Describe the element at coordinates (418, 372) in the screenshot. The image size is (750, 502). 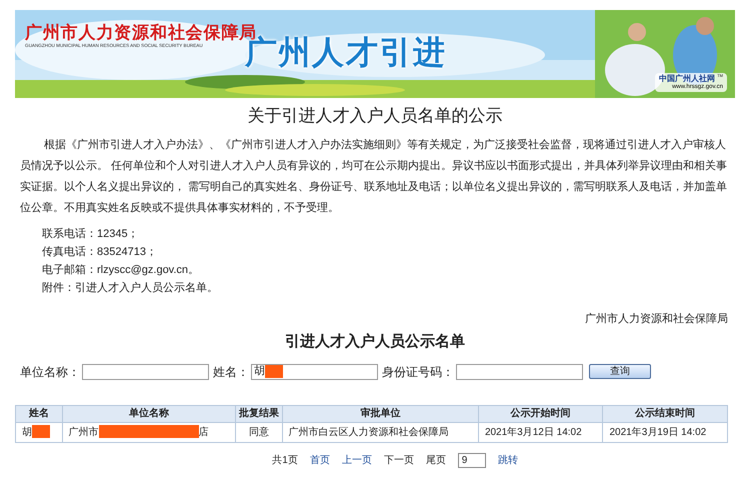
I see `field-label: 身份证号码：` at that location.